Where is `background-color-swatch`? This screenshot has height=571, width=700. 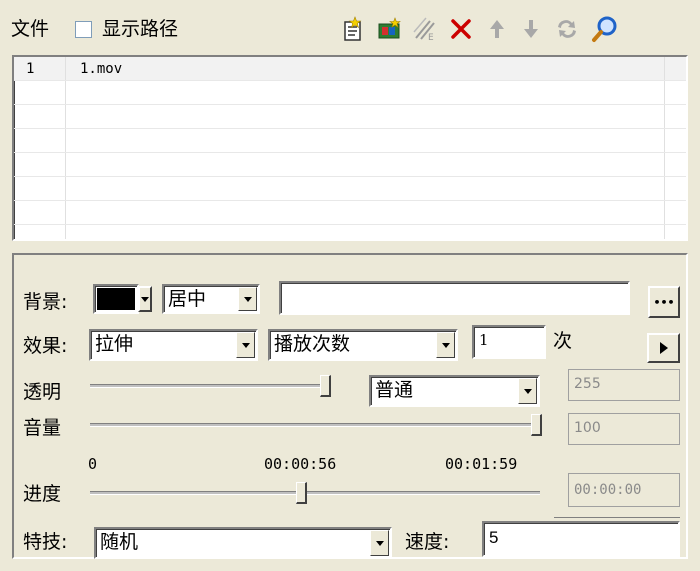 background-color-swatch is located at coordinates (116, 299).